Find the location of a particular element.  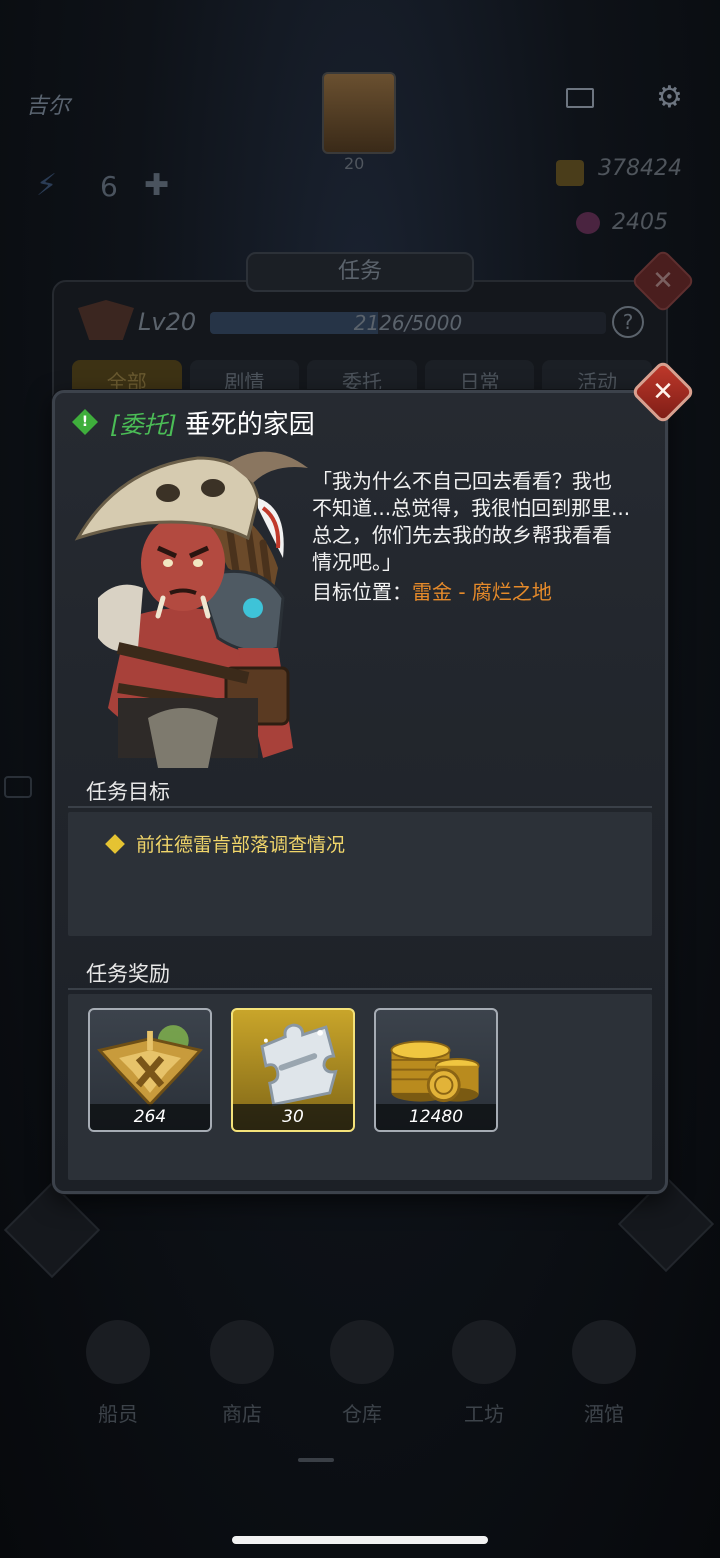

diamond-bullet-icon is located at coordinates (115, 843).